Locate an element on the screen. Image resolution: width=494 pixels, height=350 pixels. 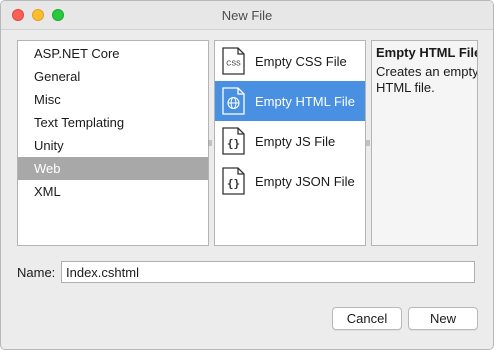
category-item-unity: Unity is located at coordinates (113, 145).